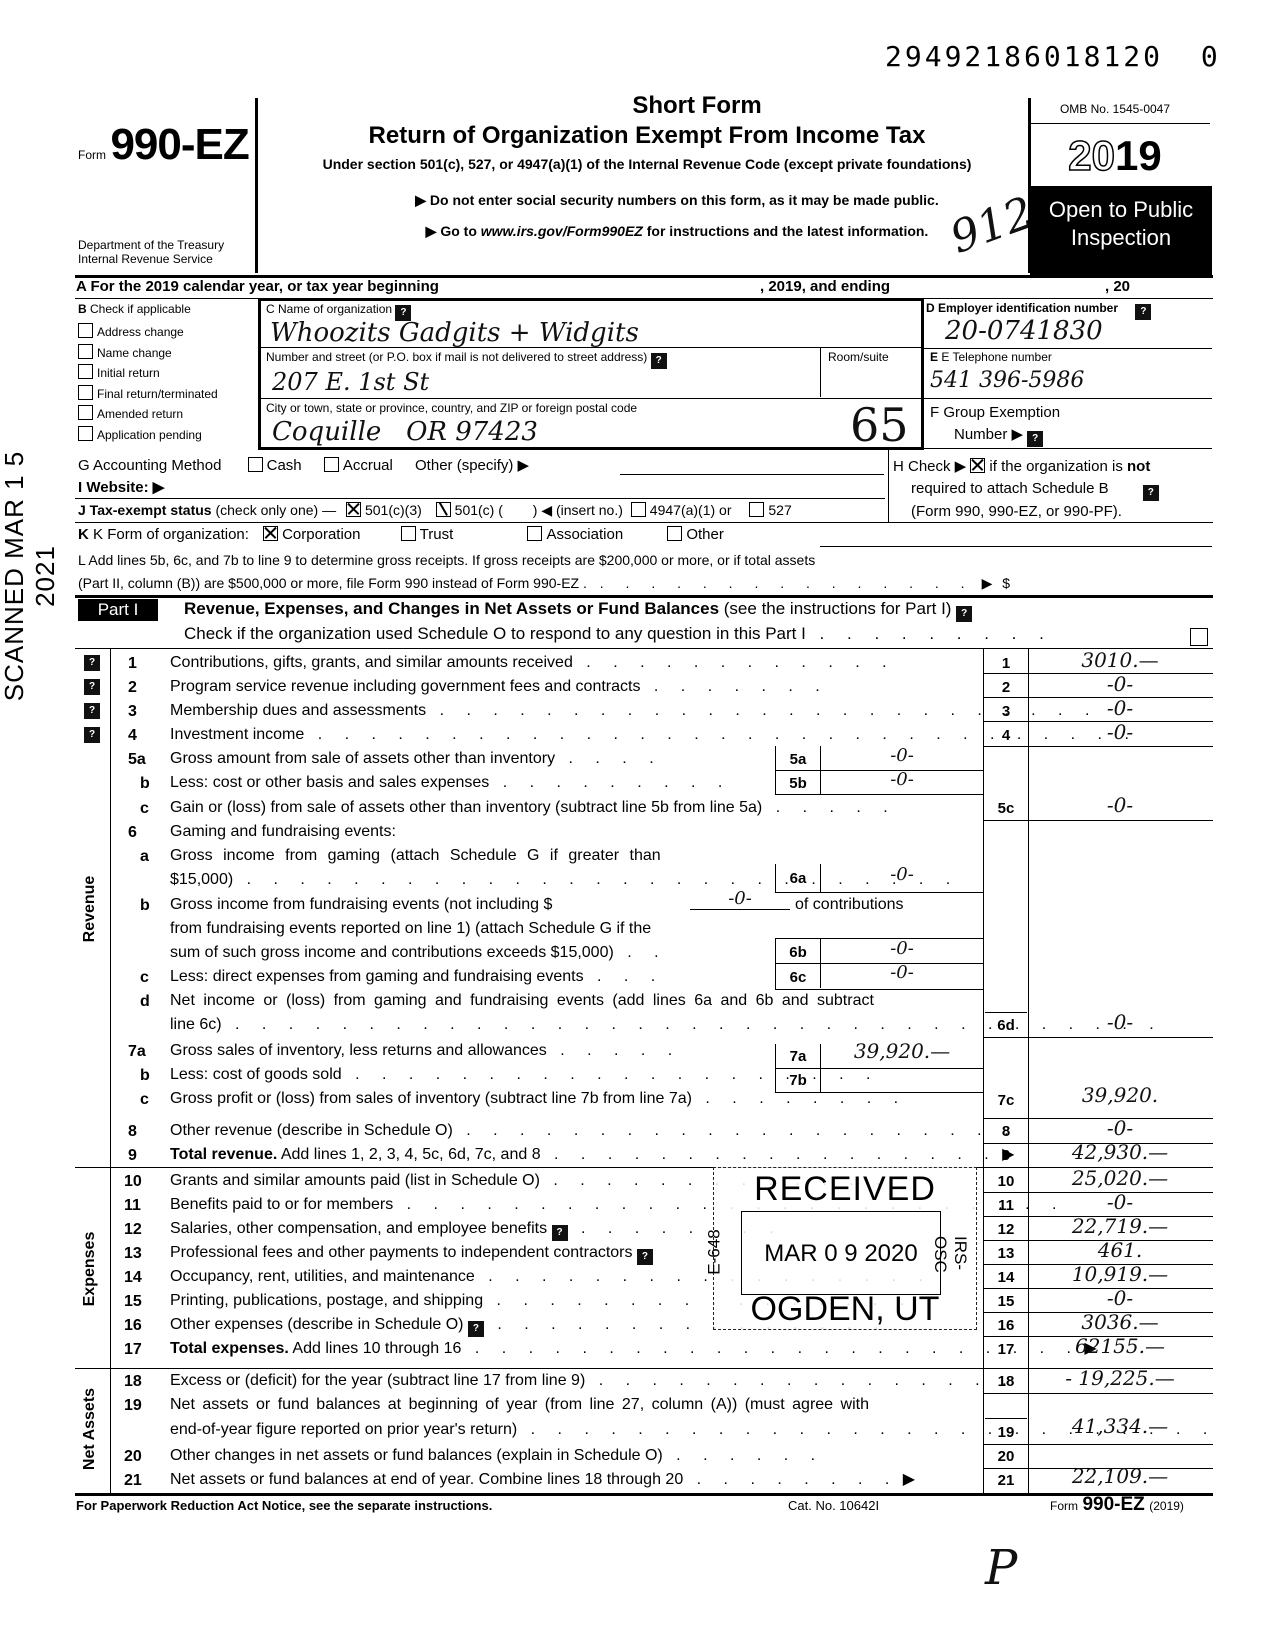 The width and height of the screenshot is (1280, 1651). I want to click on line-21-amount: 22,109.—, so click(1120, 1476).